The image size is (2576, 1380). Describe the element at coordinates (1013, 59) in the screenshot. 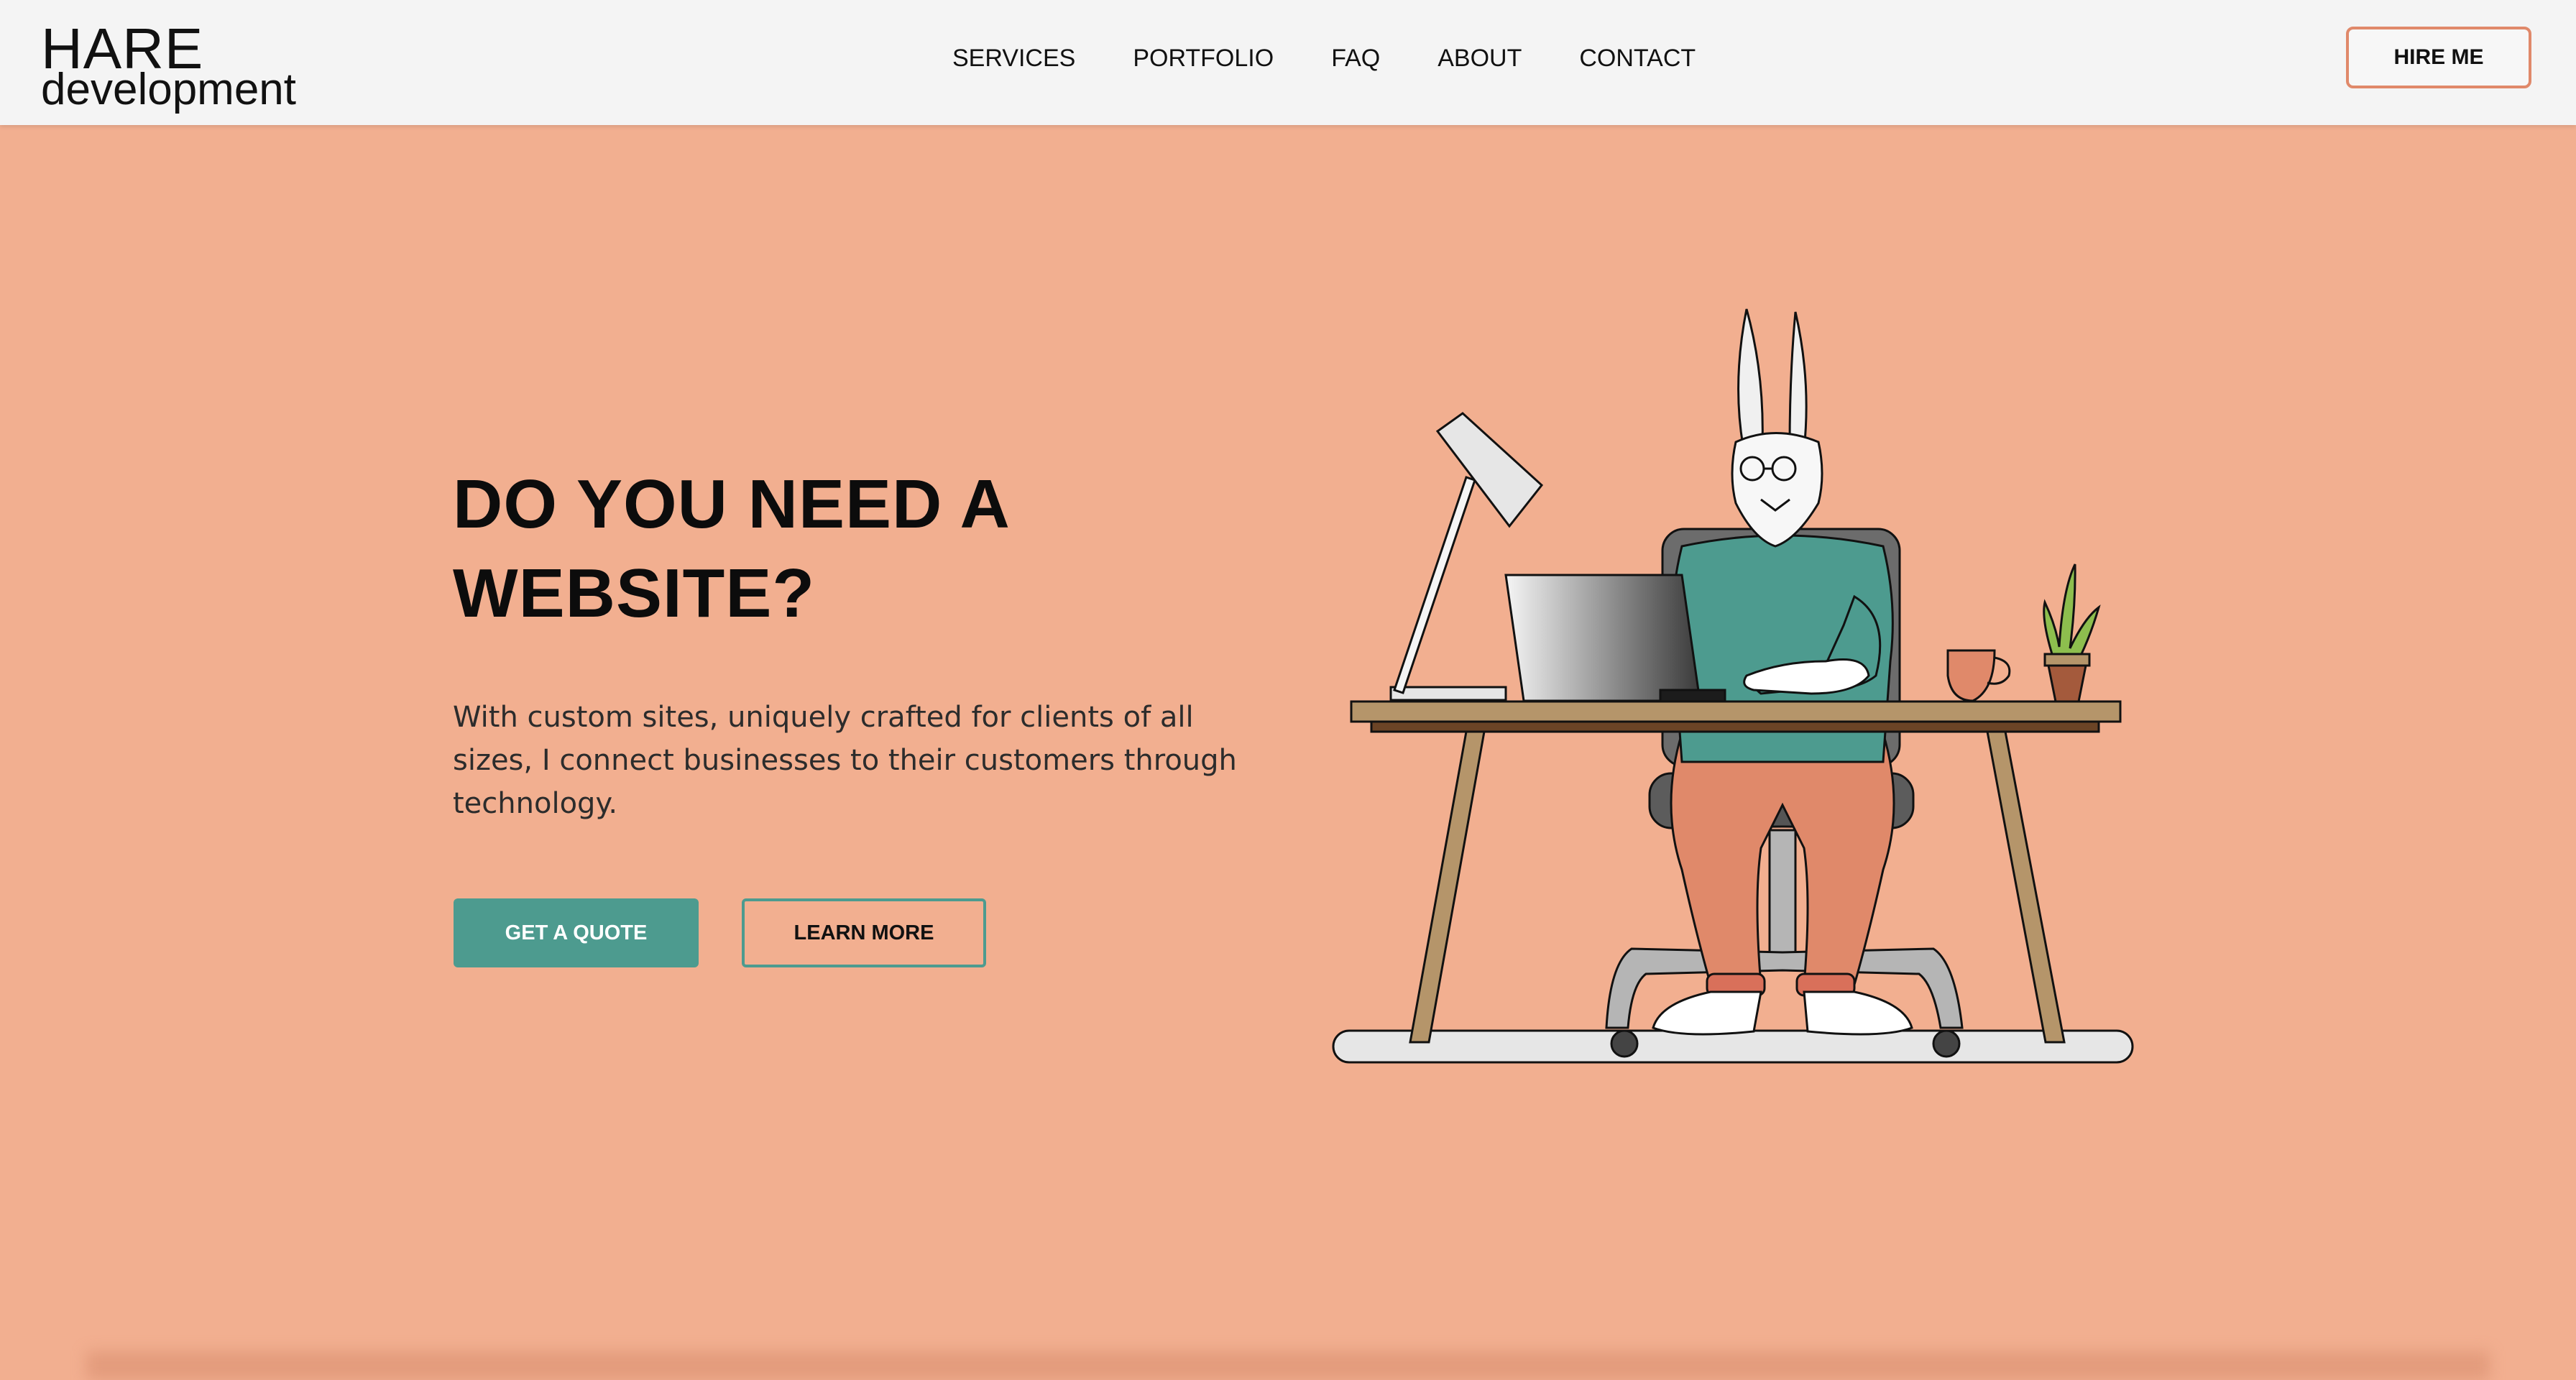

I see `nav-services: SERVICES` at that location.